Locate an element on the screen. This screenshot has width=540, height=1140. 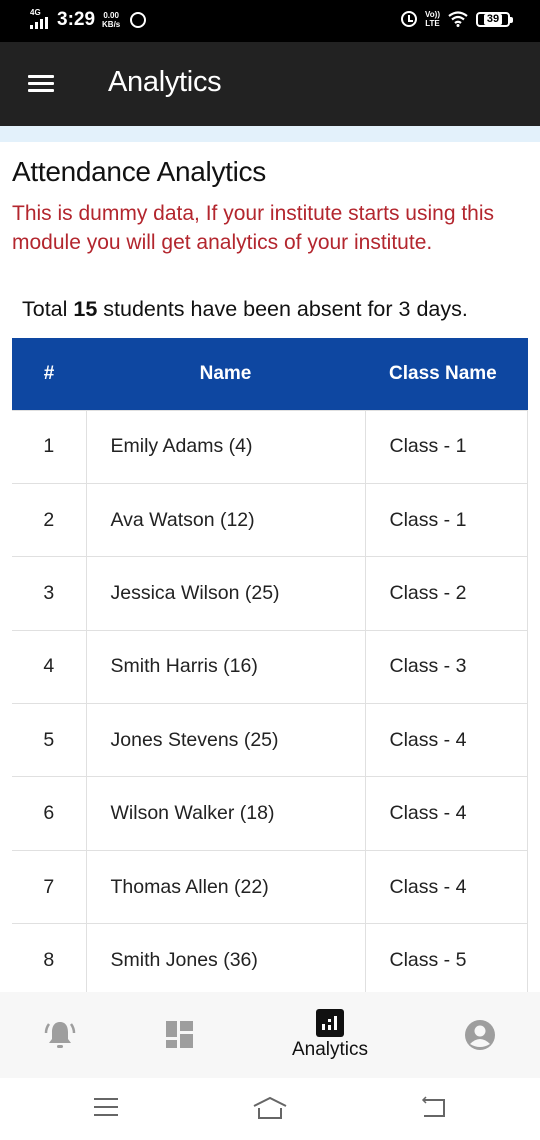
analytics-chart-icon is located at coordinates (330, 1023).